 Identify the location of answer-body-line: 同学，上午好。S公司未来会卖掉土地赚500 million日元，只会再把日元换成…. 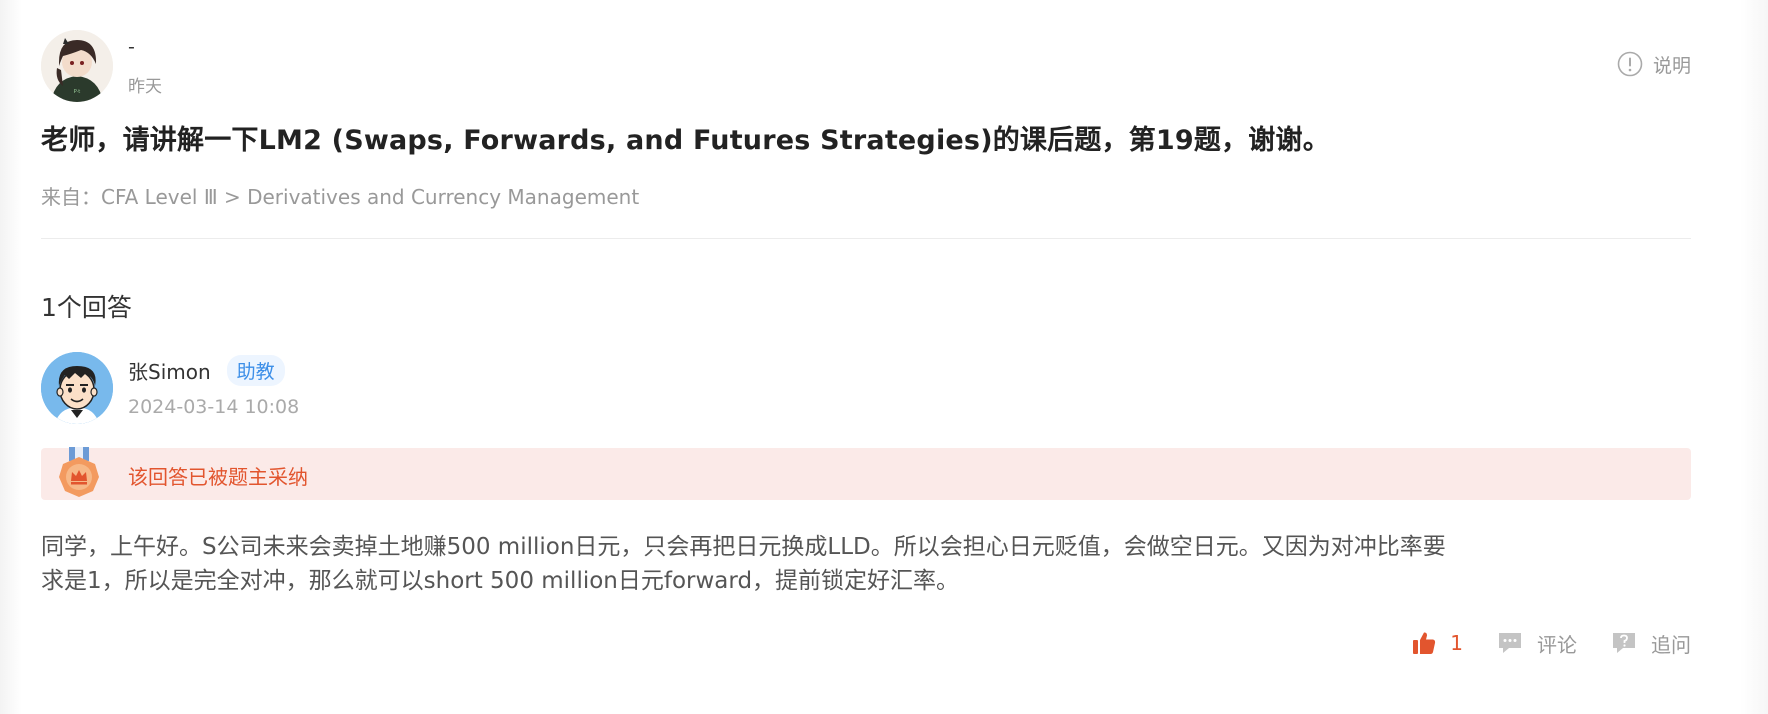
(743, 547).